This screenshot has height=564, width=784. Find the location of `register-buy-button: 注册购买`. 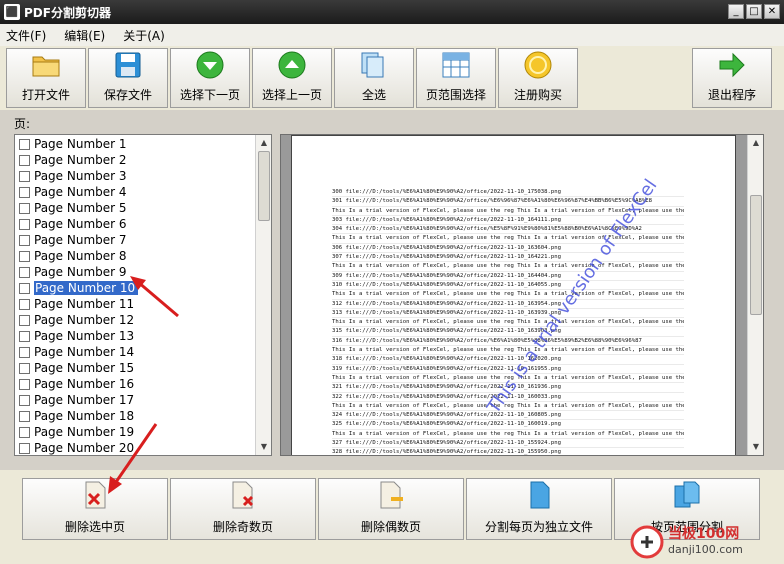

register-buy-button: 注册购买 is located at coordinates (538, 78).